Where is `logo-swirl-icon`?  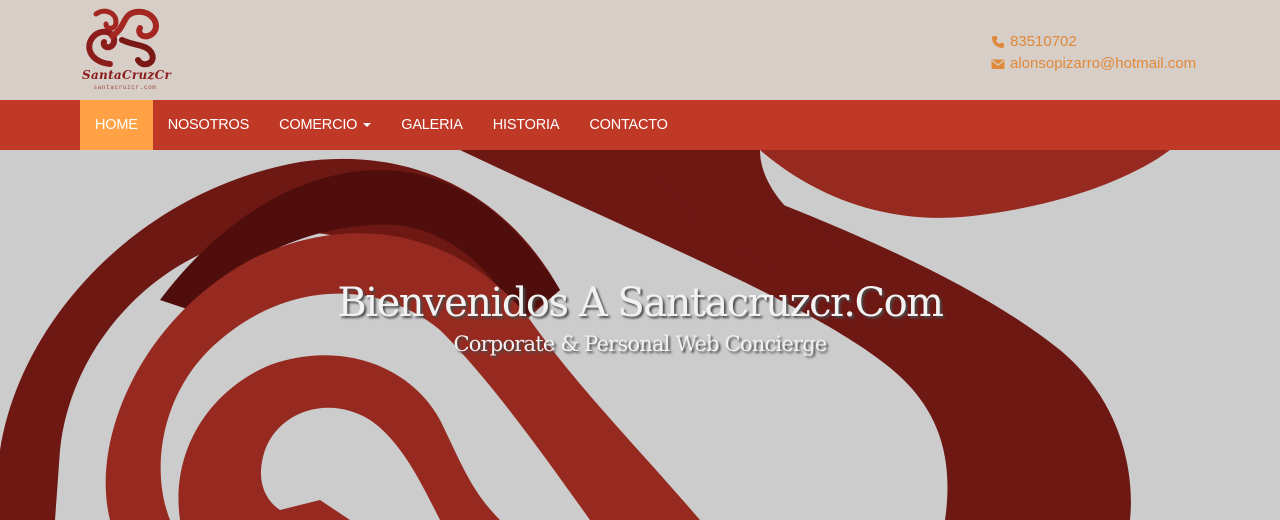
logo-swirl-icon is located at coordinates (122, 38).